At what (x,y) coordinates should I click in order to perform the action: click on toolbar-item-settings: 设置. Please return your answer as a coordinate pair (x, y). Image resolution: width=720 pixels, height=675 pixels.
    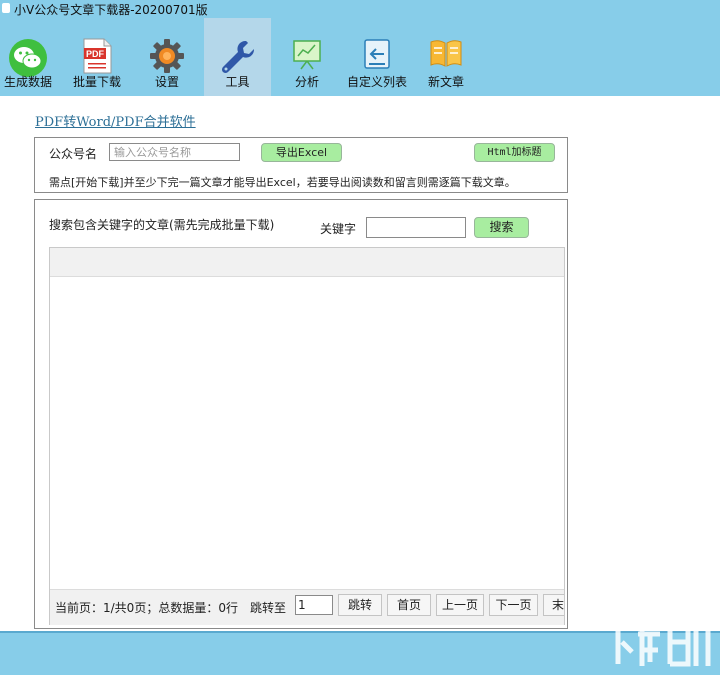
    Looking at the image, I should click on (167, 57).